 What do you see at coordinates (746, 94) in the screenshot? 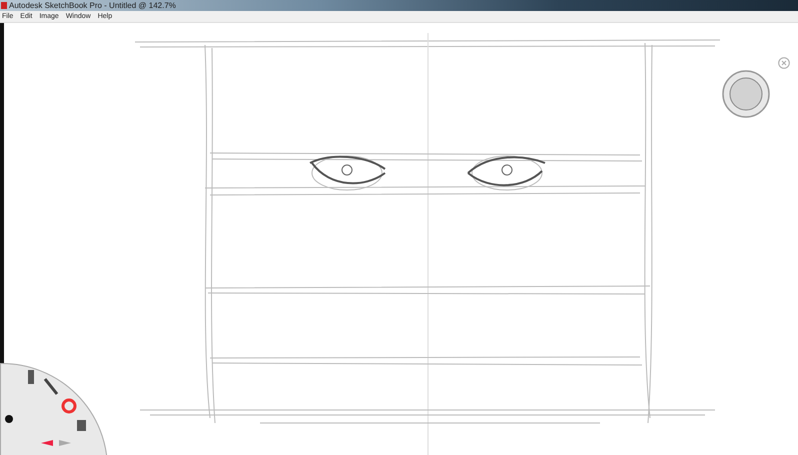
I see `brush-puck-icon` at bounding box center [746, 94].